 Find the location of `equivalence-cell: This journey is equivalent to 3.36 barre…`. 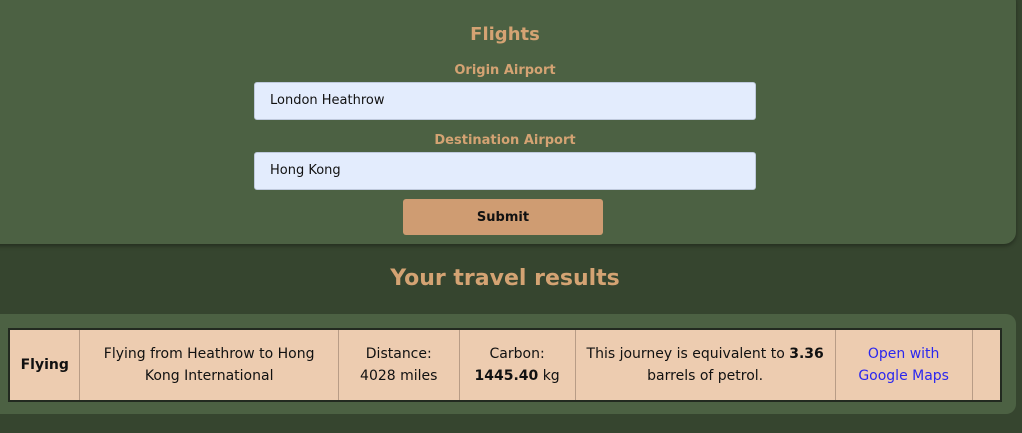

equivalence-cell: This journey is equivalent to 3.36 barre… is located at coordinates (705, 365).